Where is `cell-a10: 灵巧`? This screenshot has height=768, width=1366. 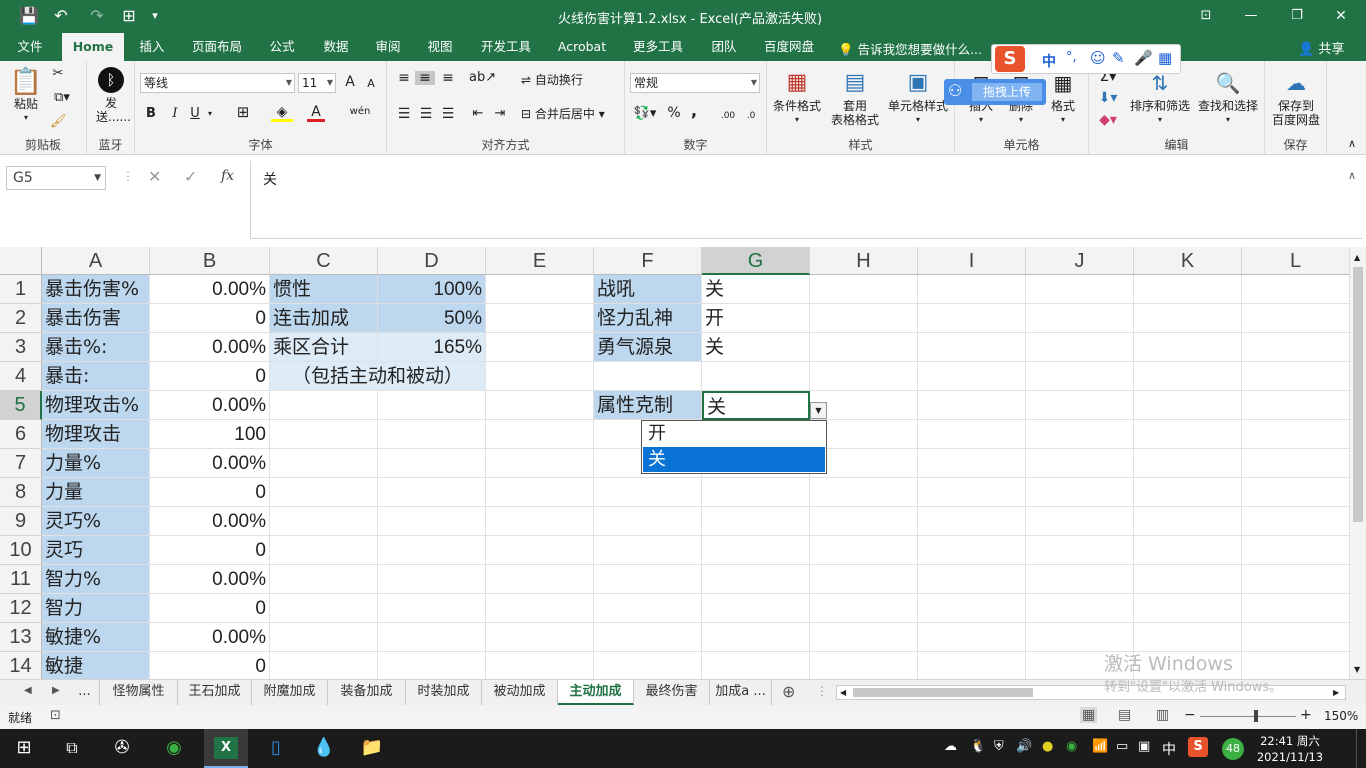
cell-a10: 灵巧 is located at coordinates (96, 550).